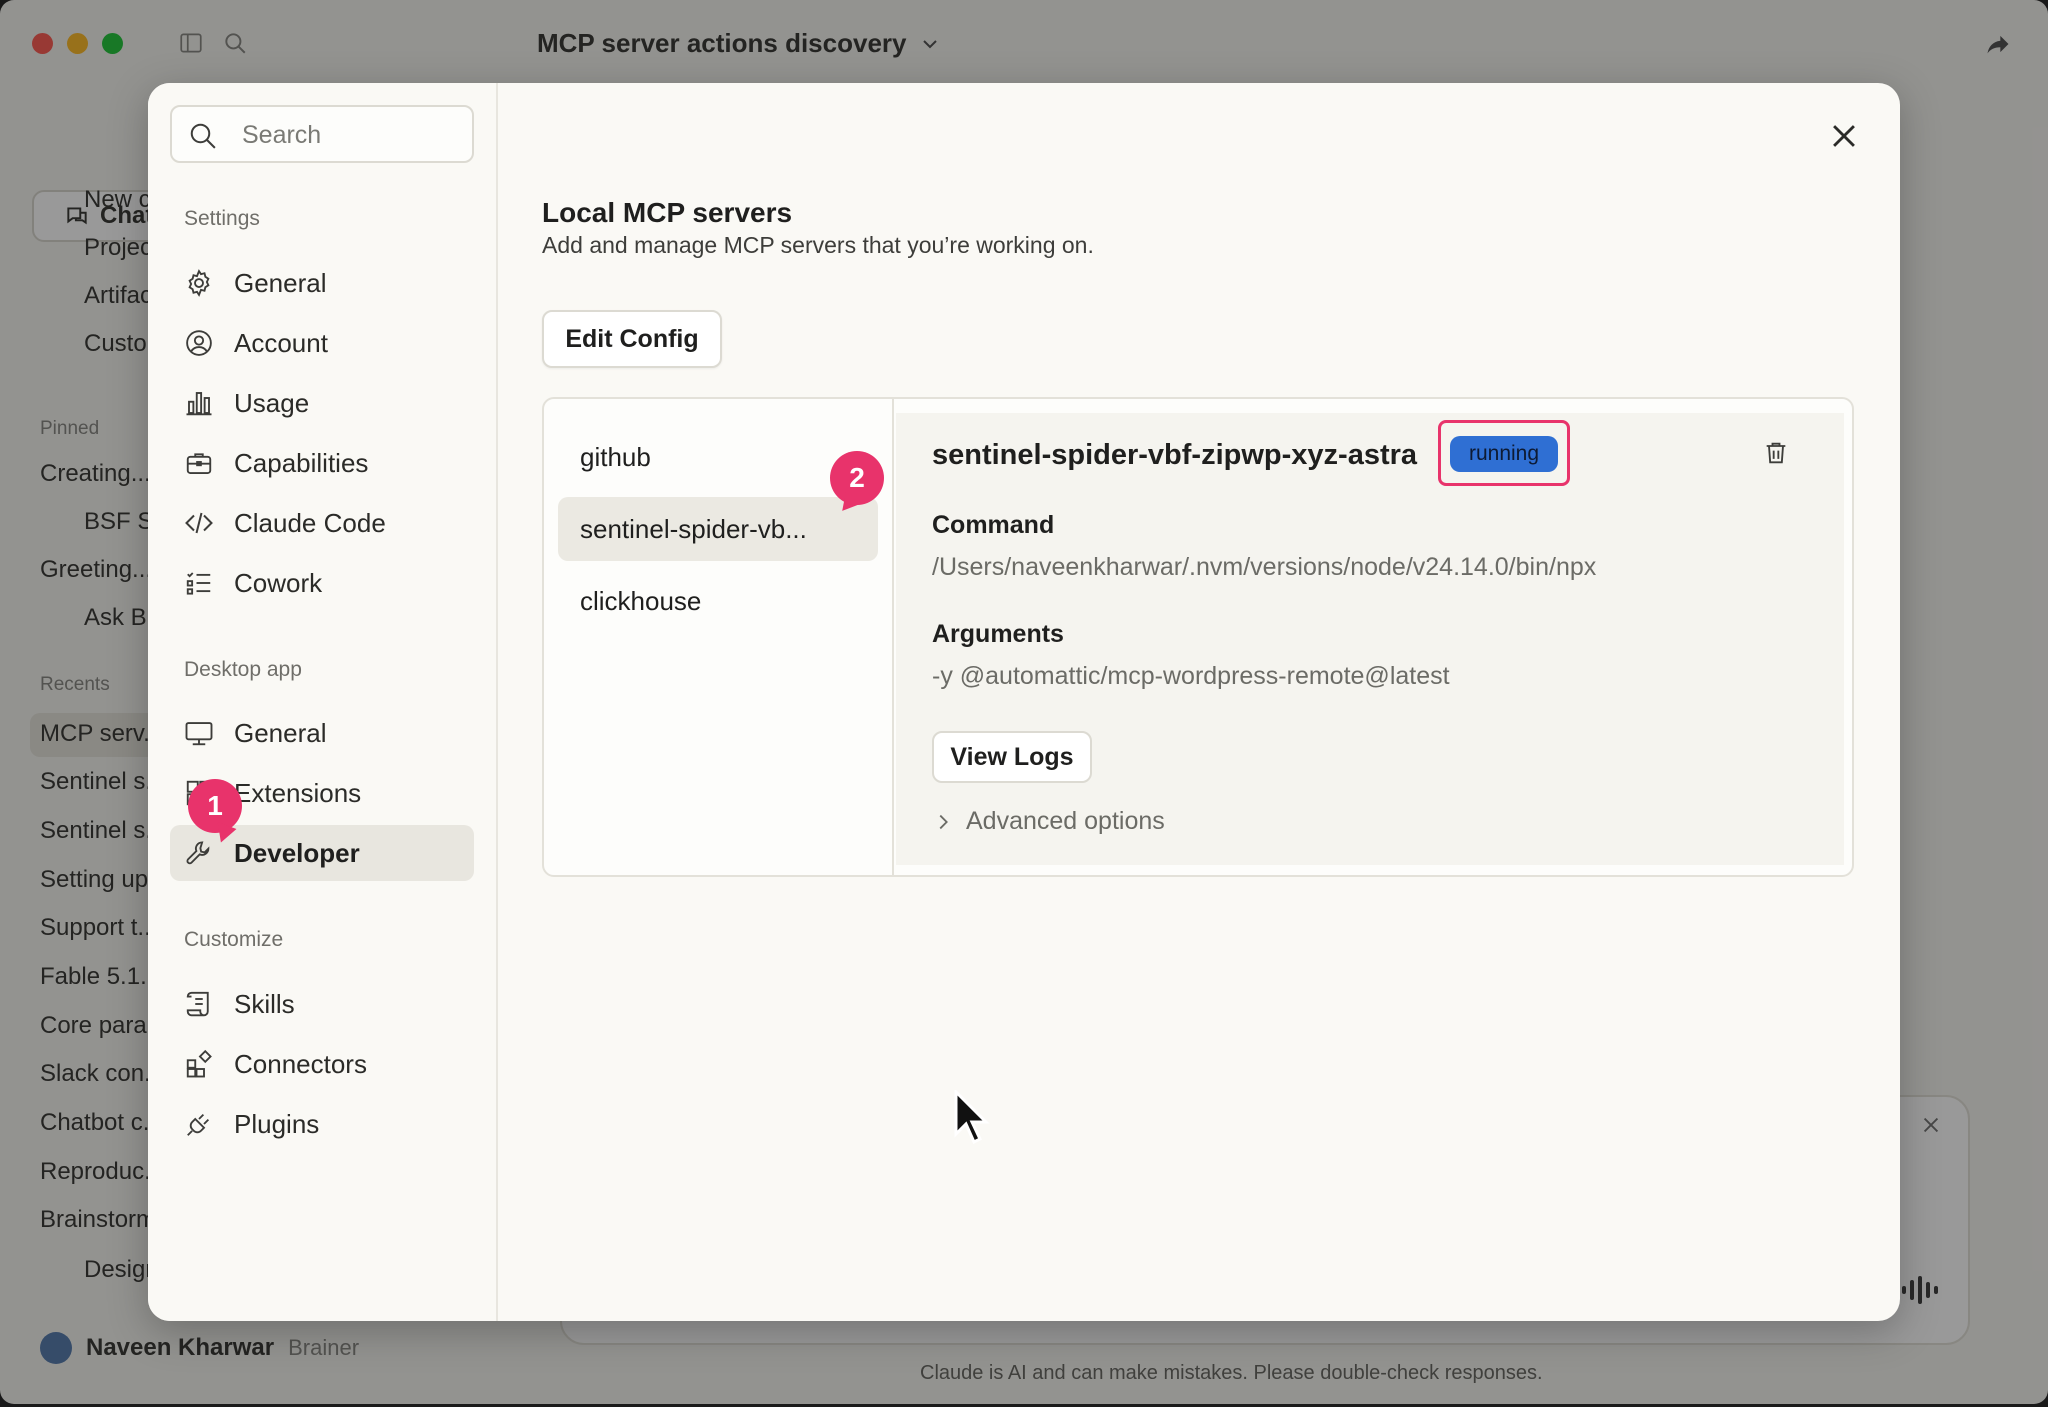 The width and height of the screenshot is (2048, 1407). Describe the element at coordinates (322, 403) in the screenshot. I see `nav-item-usage: Usage` at that location.